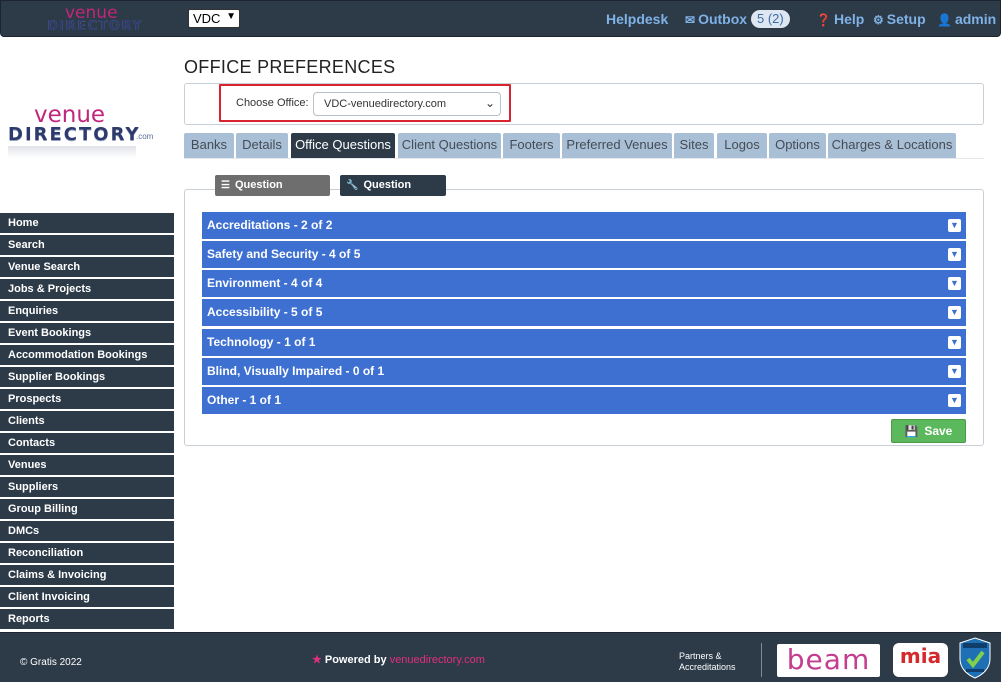 This screenshot has width=1001, height=682. What do you see at coordinates (352, 185) in the screenshot?
I see `wrench-icon: 🔧` at bounding box center [352, 185].